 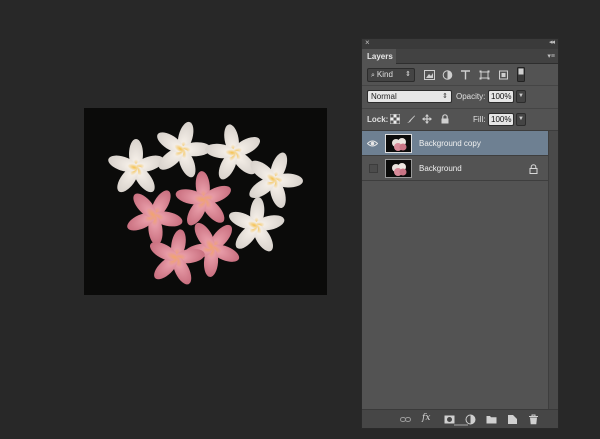 What do you see at coordinates (373, 168) in the screenshot?
I see `visibility-toggle-empty` at bounding box center [373, 168].